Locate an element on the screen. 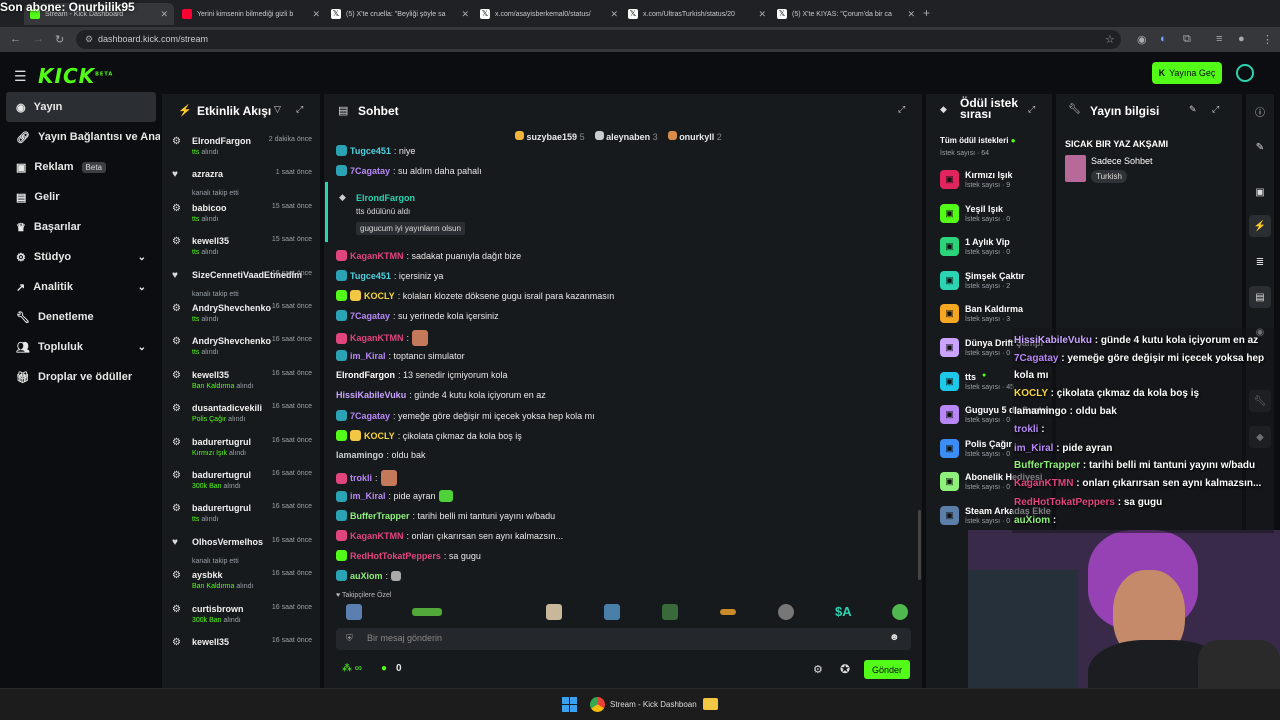  sidebar-item-stream-key: 🔗︎ Yayın Bağlantısı ve Anahtar is located at coordinates (80, 137).